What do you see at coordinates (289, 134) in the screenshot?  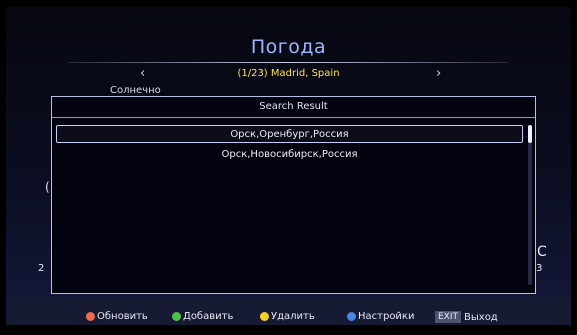 I see `search-result-item: Орск,Оренбург,Россия` at bounding box center [289, 134].